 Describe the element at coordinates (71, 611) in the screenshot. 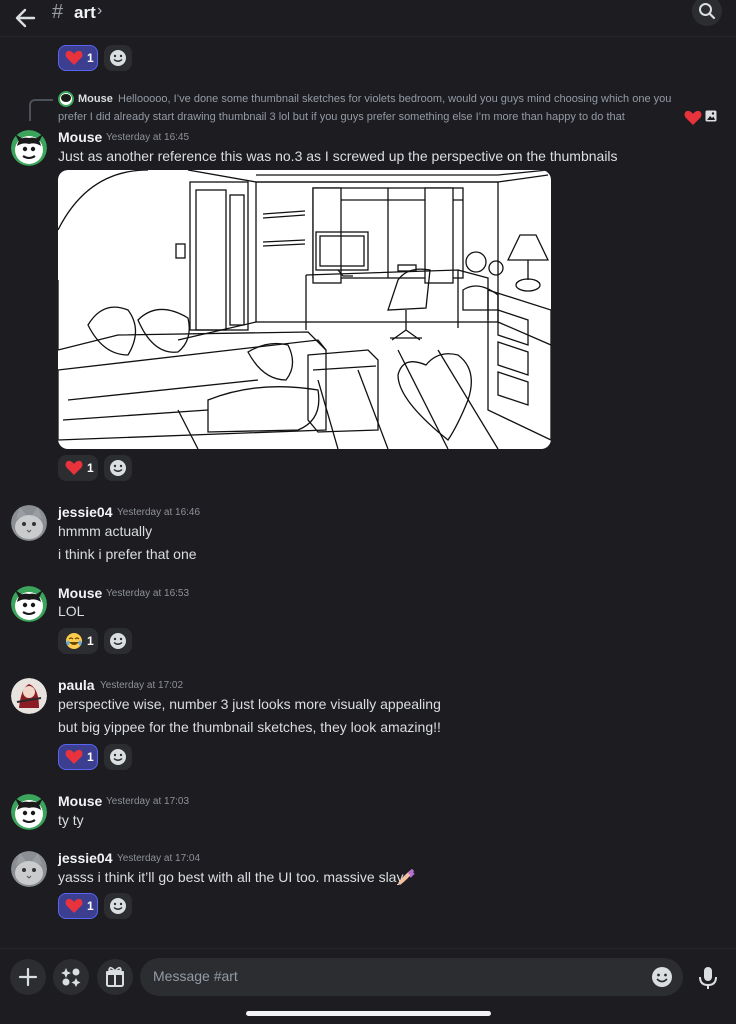

I see `message-text: LOL` at that location.